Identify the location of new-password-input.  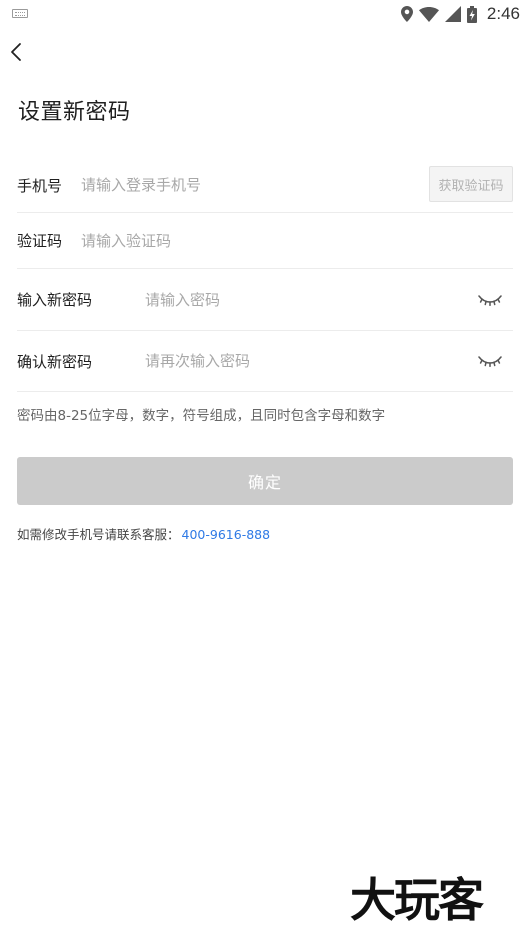
(329, 299).